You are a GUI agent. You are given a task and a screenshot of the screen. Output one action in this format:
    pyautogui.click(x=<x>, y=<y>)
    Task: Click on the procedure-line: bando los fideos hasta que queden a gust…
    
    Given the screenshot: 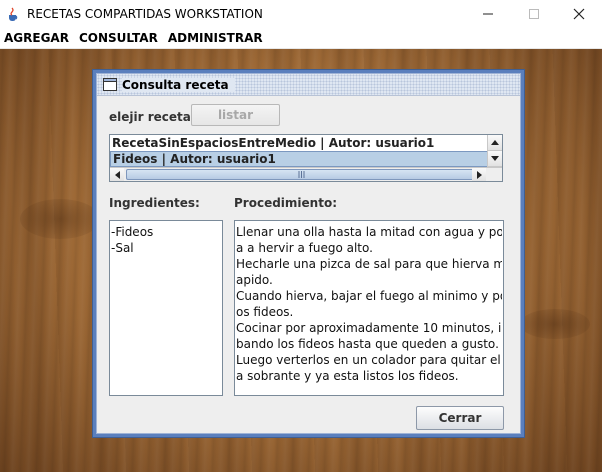 What is the action you would take?
    pyautogui.click(x=367, y=344)
    